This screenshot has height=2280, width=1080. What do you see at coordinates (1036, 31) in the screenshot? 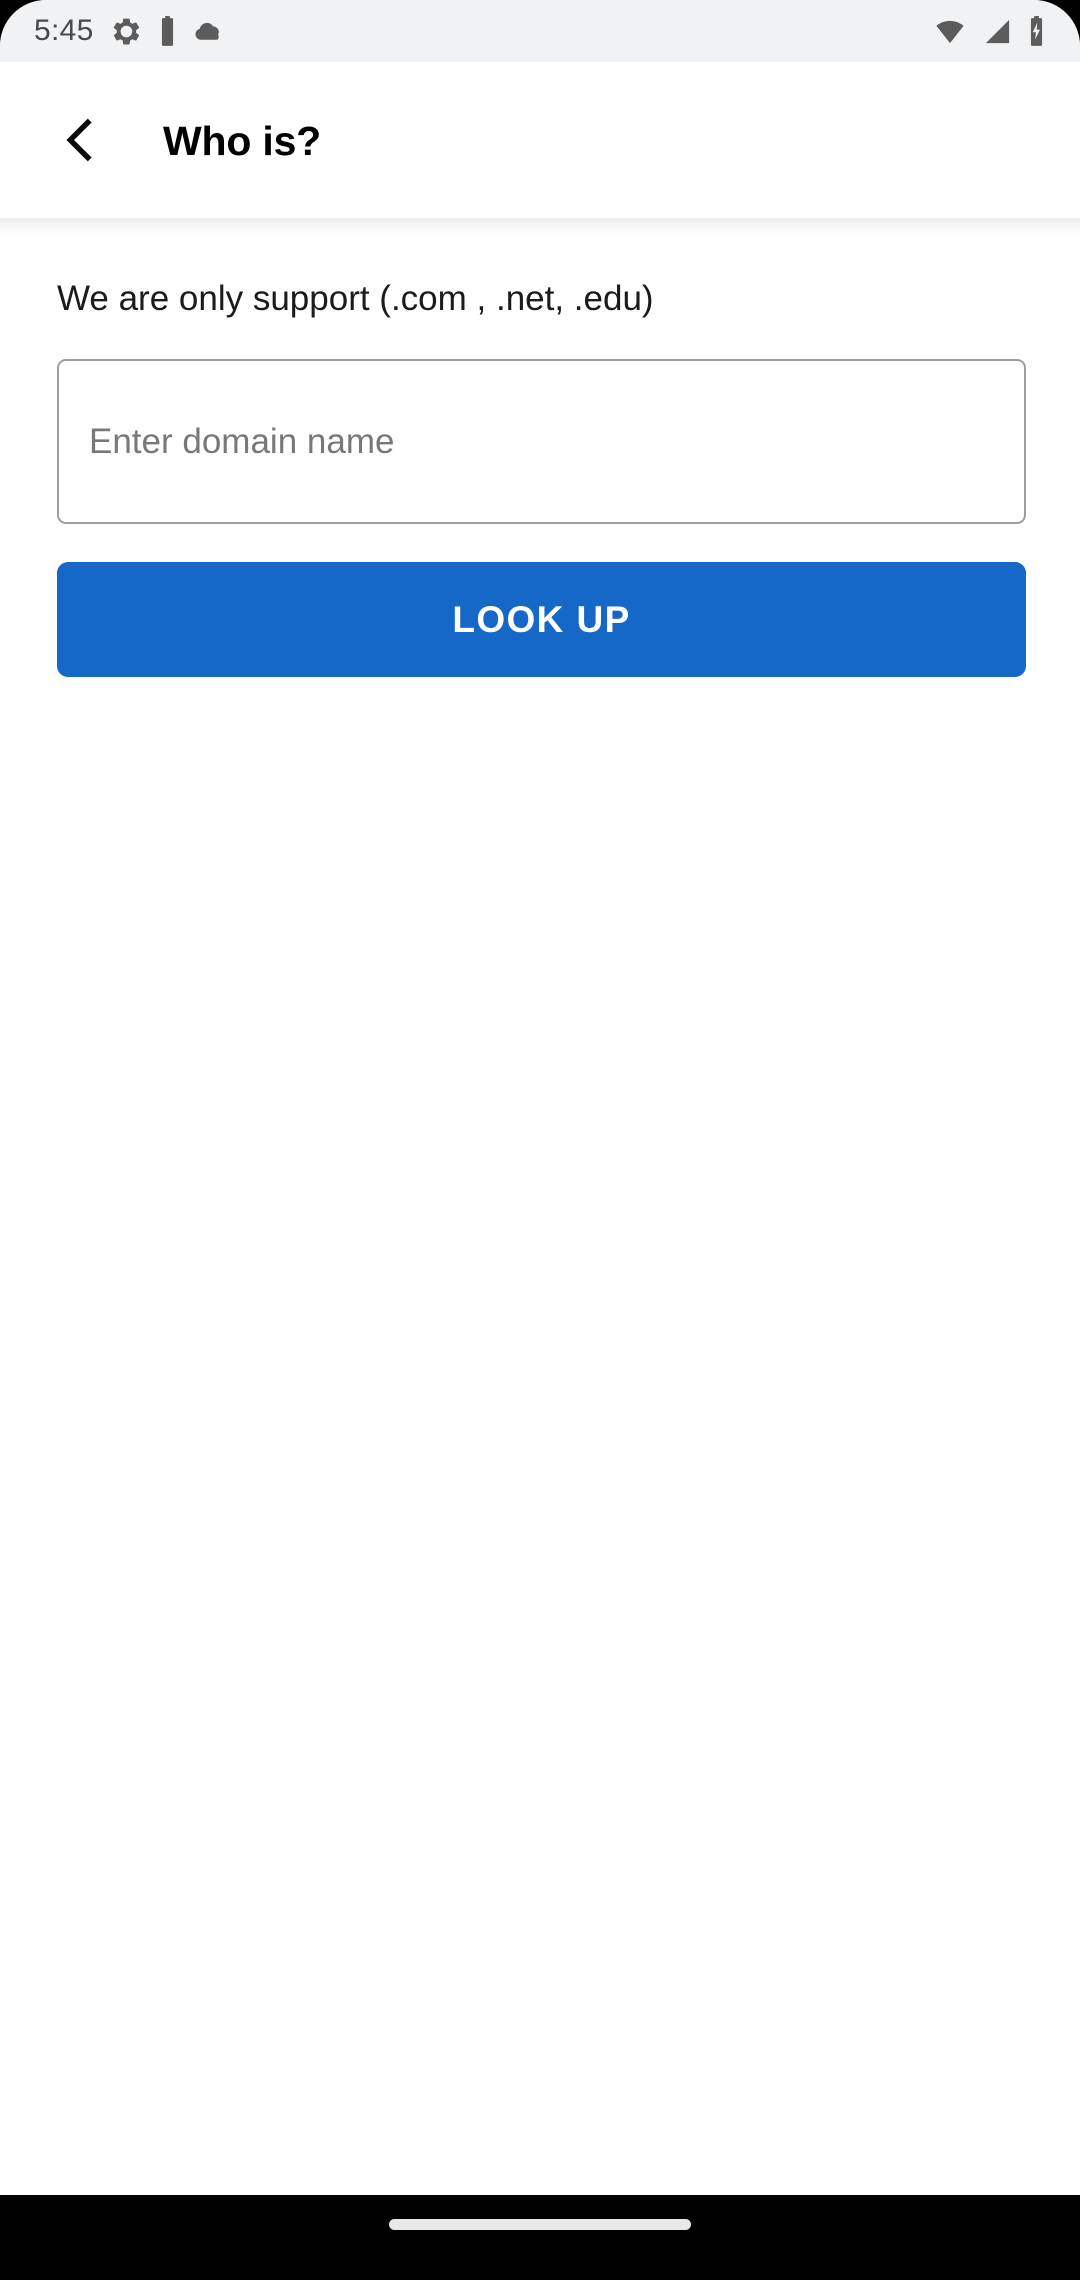
I see `battery-charging-icon` at bounding box center [1036, 31].